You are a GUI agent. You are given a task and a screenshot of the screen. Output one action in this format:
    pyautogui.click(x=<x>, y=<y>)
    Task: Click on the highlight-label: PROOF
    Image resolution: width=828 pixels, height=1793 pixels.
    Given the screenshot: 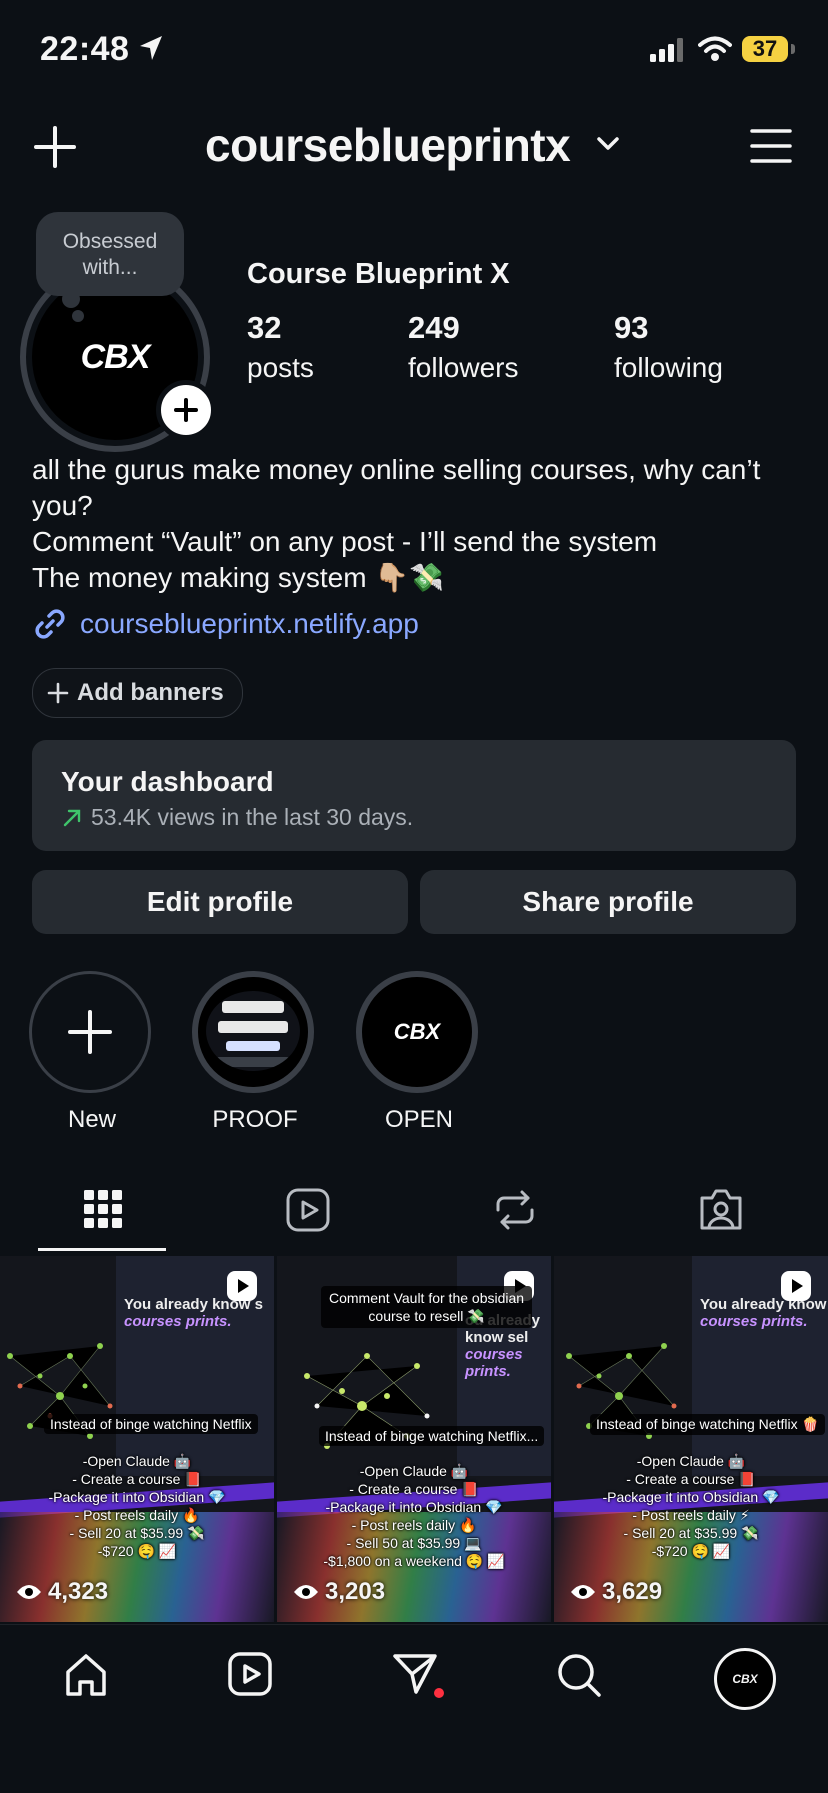 What is the action you would take?
    pyautogui.click(x=255, y=1119)
    